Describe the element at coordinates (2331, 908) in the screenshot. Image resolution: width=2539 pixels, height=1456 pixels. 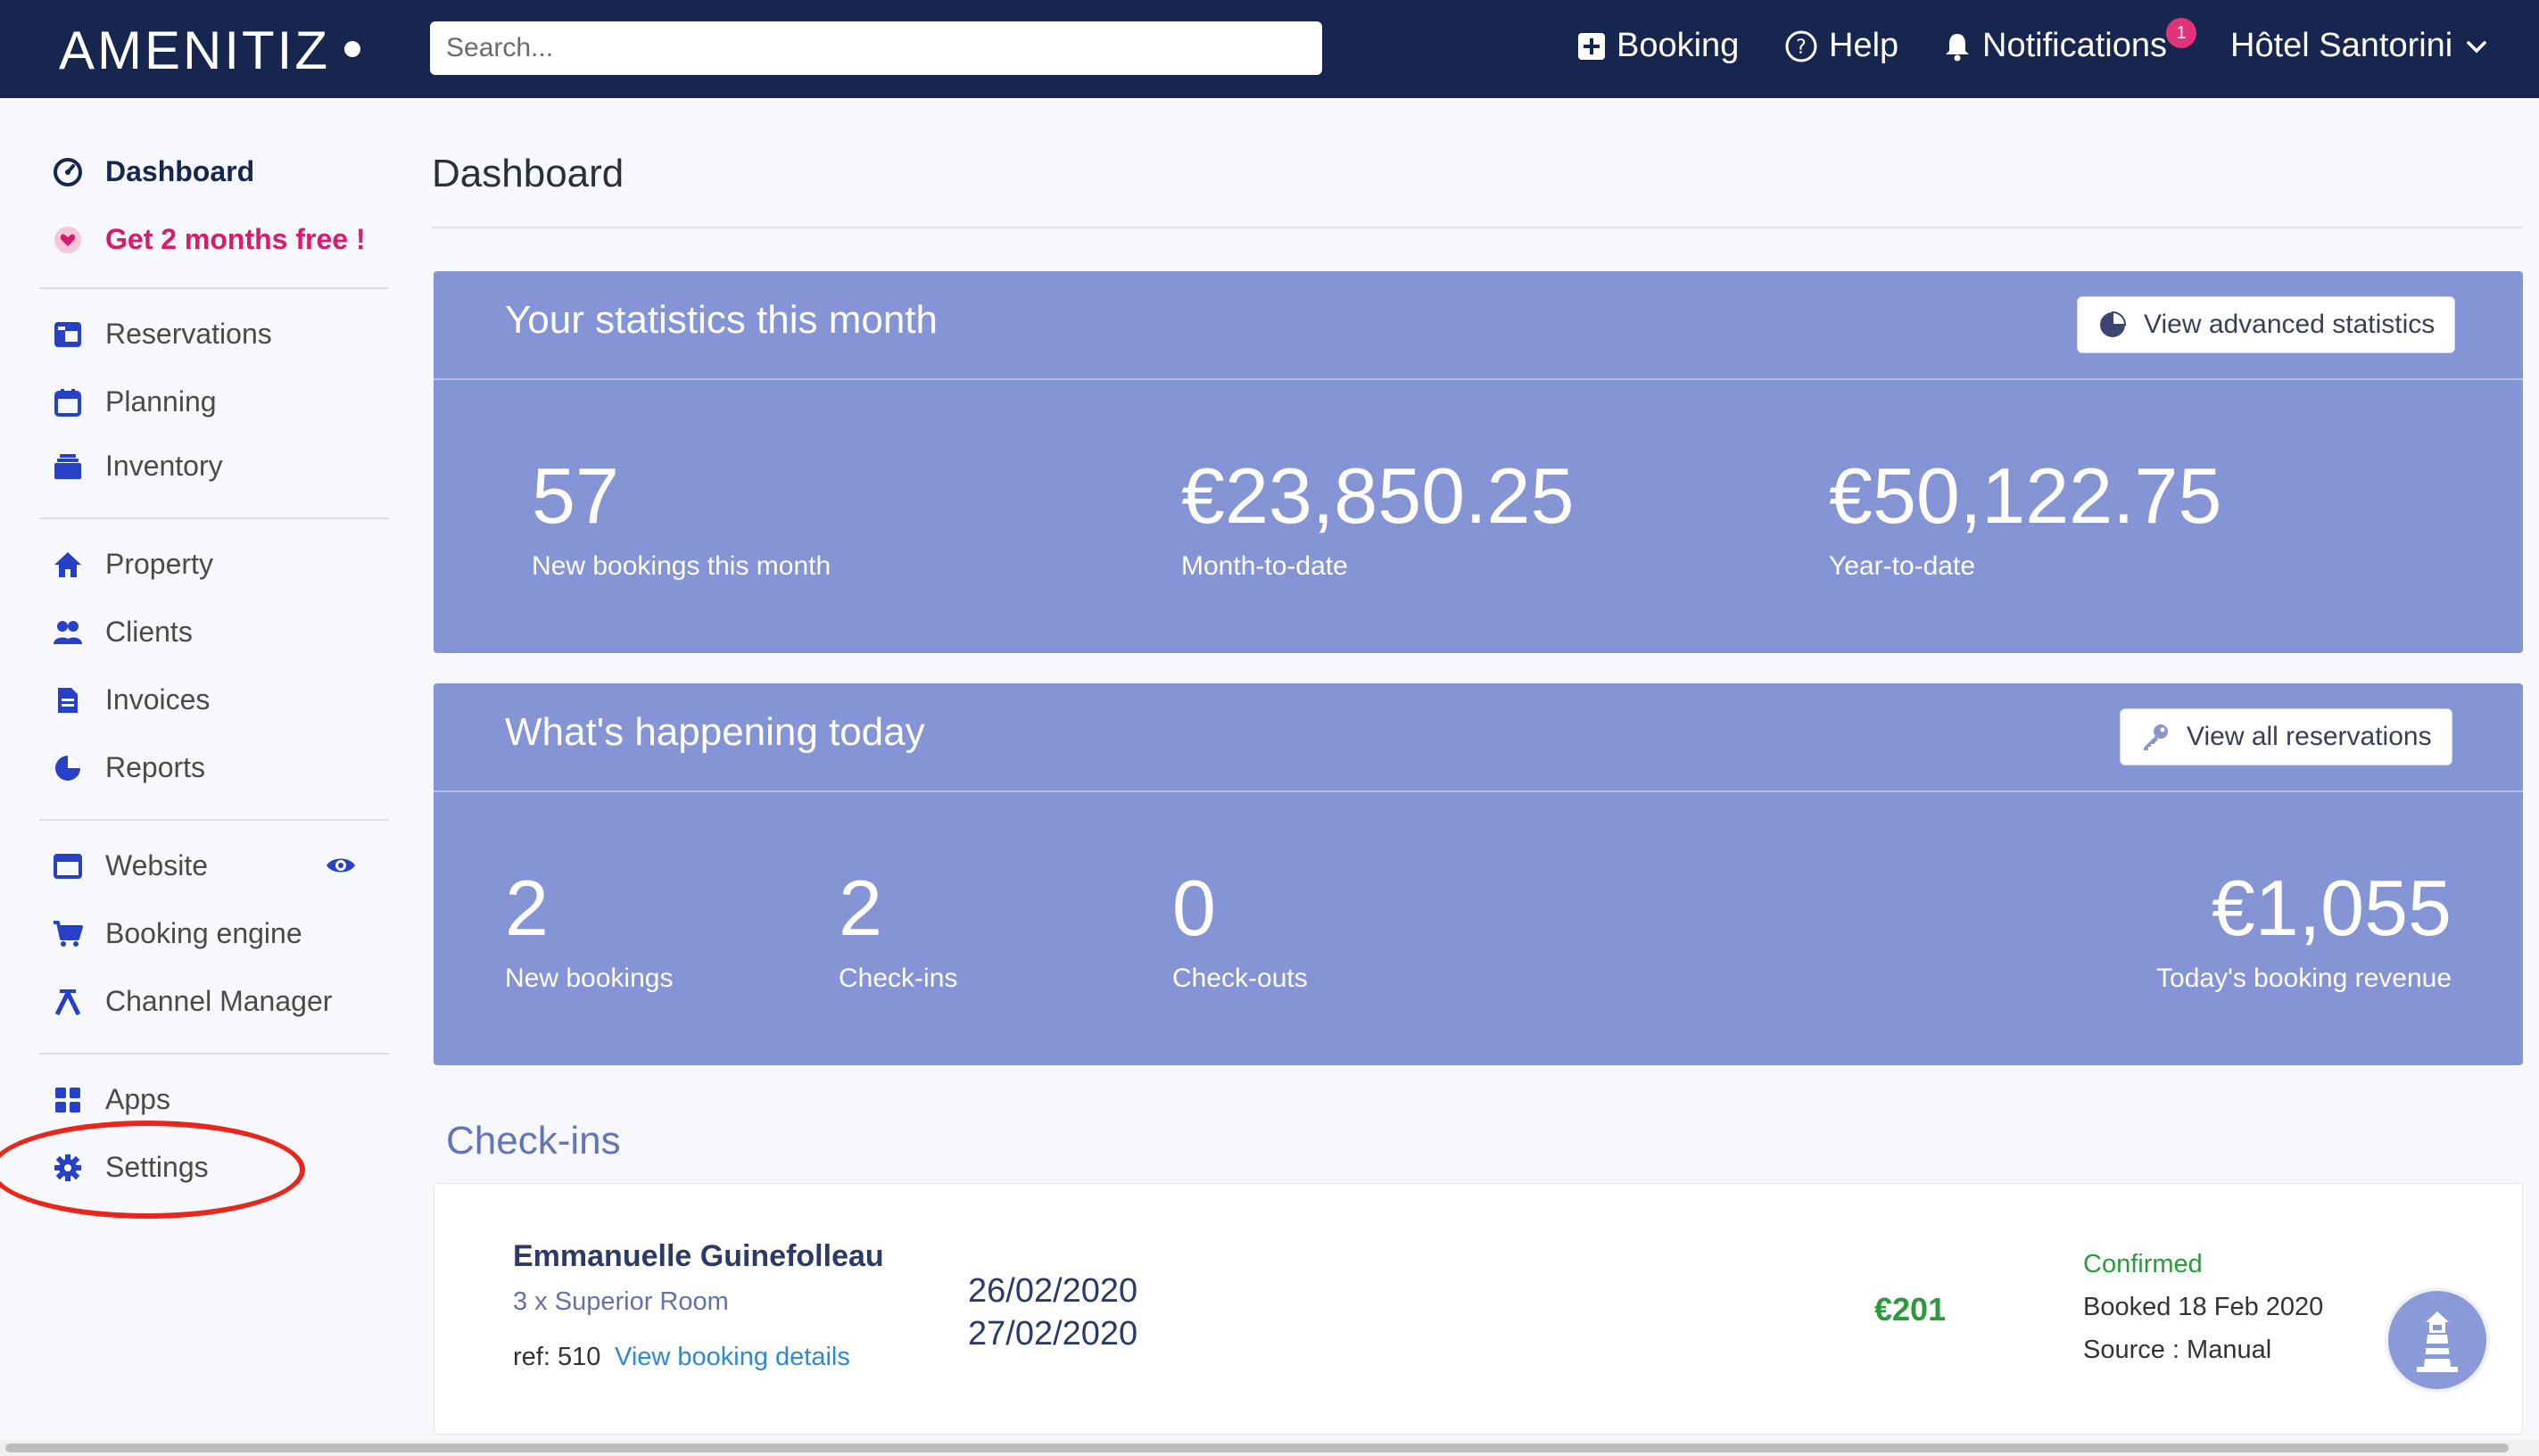
I see `stat-value: €1,055` at that location.